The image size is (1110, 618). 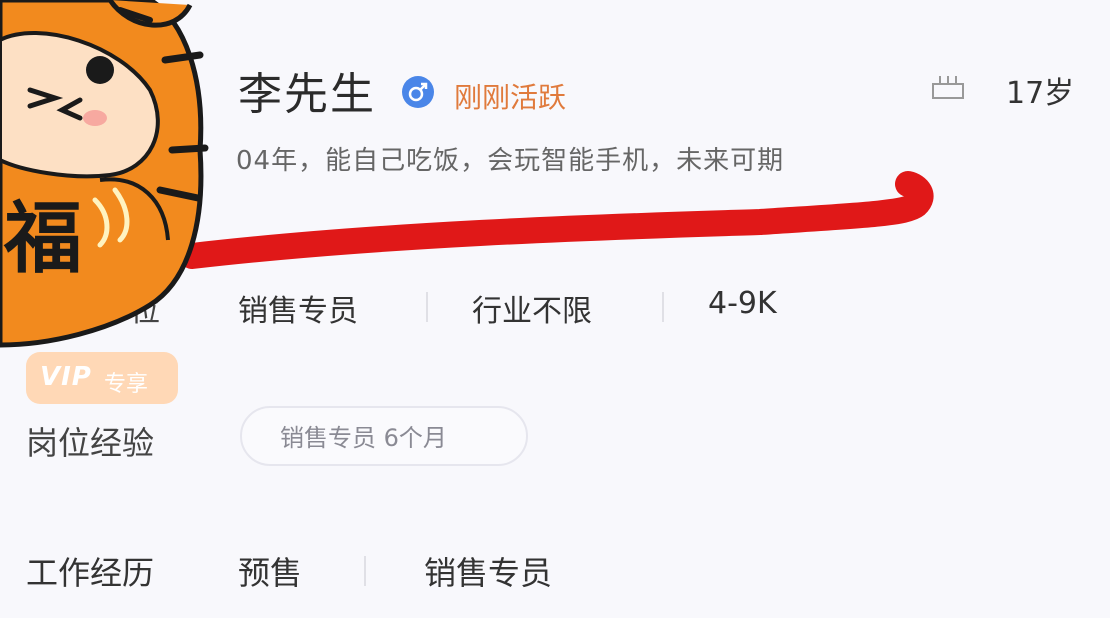 What do you see at coordinates (742, 303) in the screenshot?
I see `expected-salary: 4-9K` at bounding box center [742, 303].